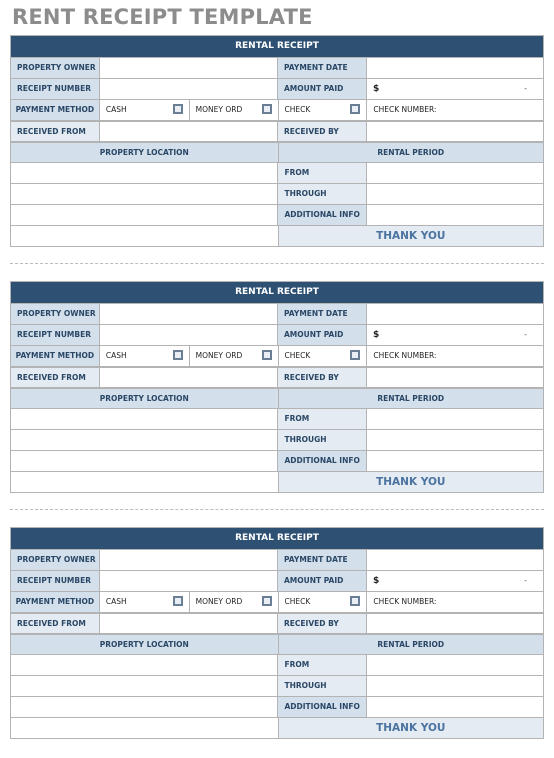  I want to click on row-section-headers: PROPERTY LOCATION RENTAL PERIOD, so click(277, 643).